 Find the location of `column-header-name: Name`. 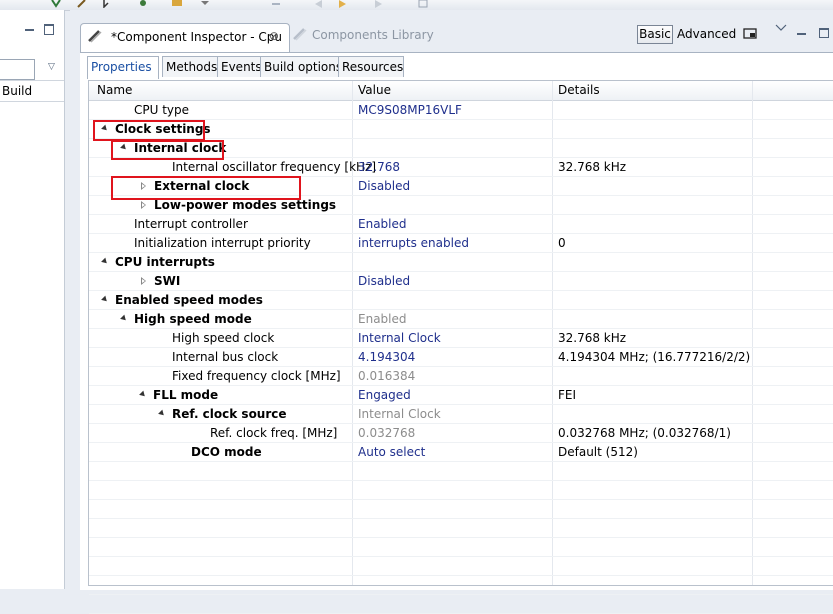

column-header-name: Name is located at coordinates (114, 90).